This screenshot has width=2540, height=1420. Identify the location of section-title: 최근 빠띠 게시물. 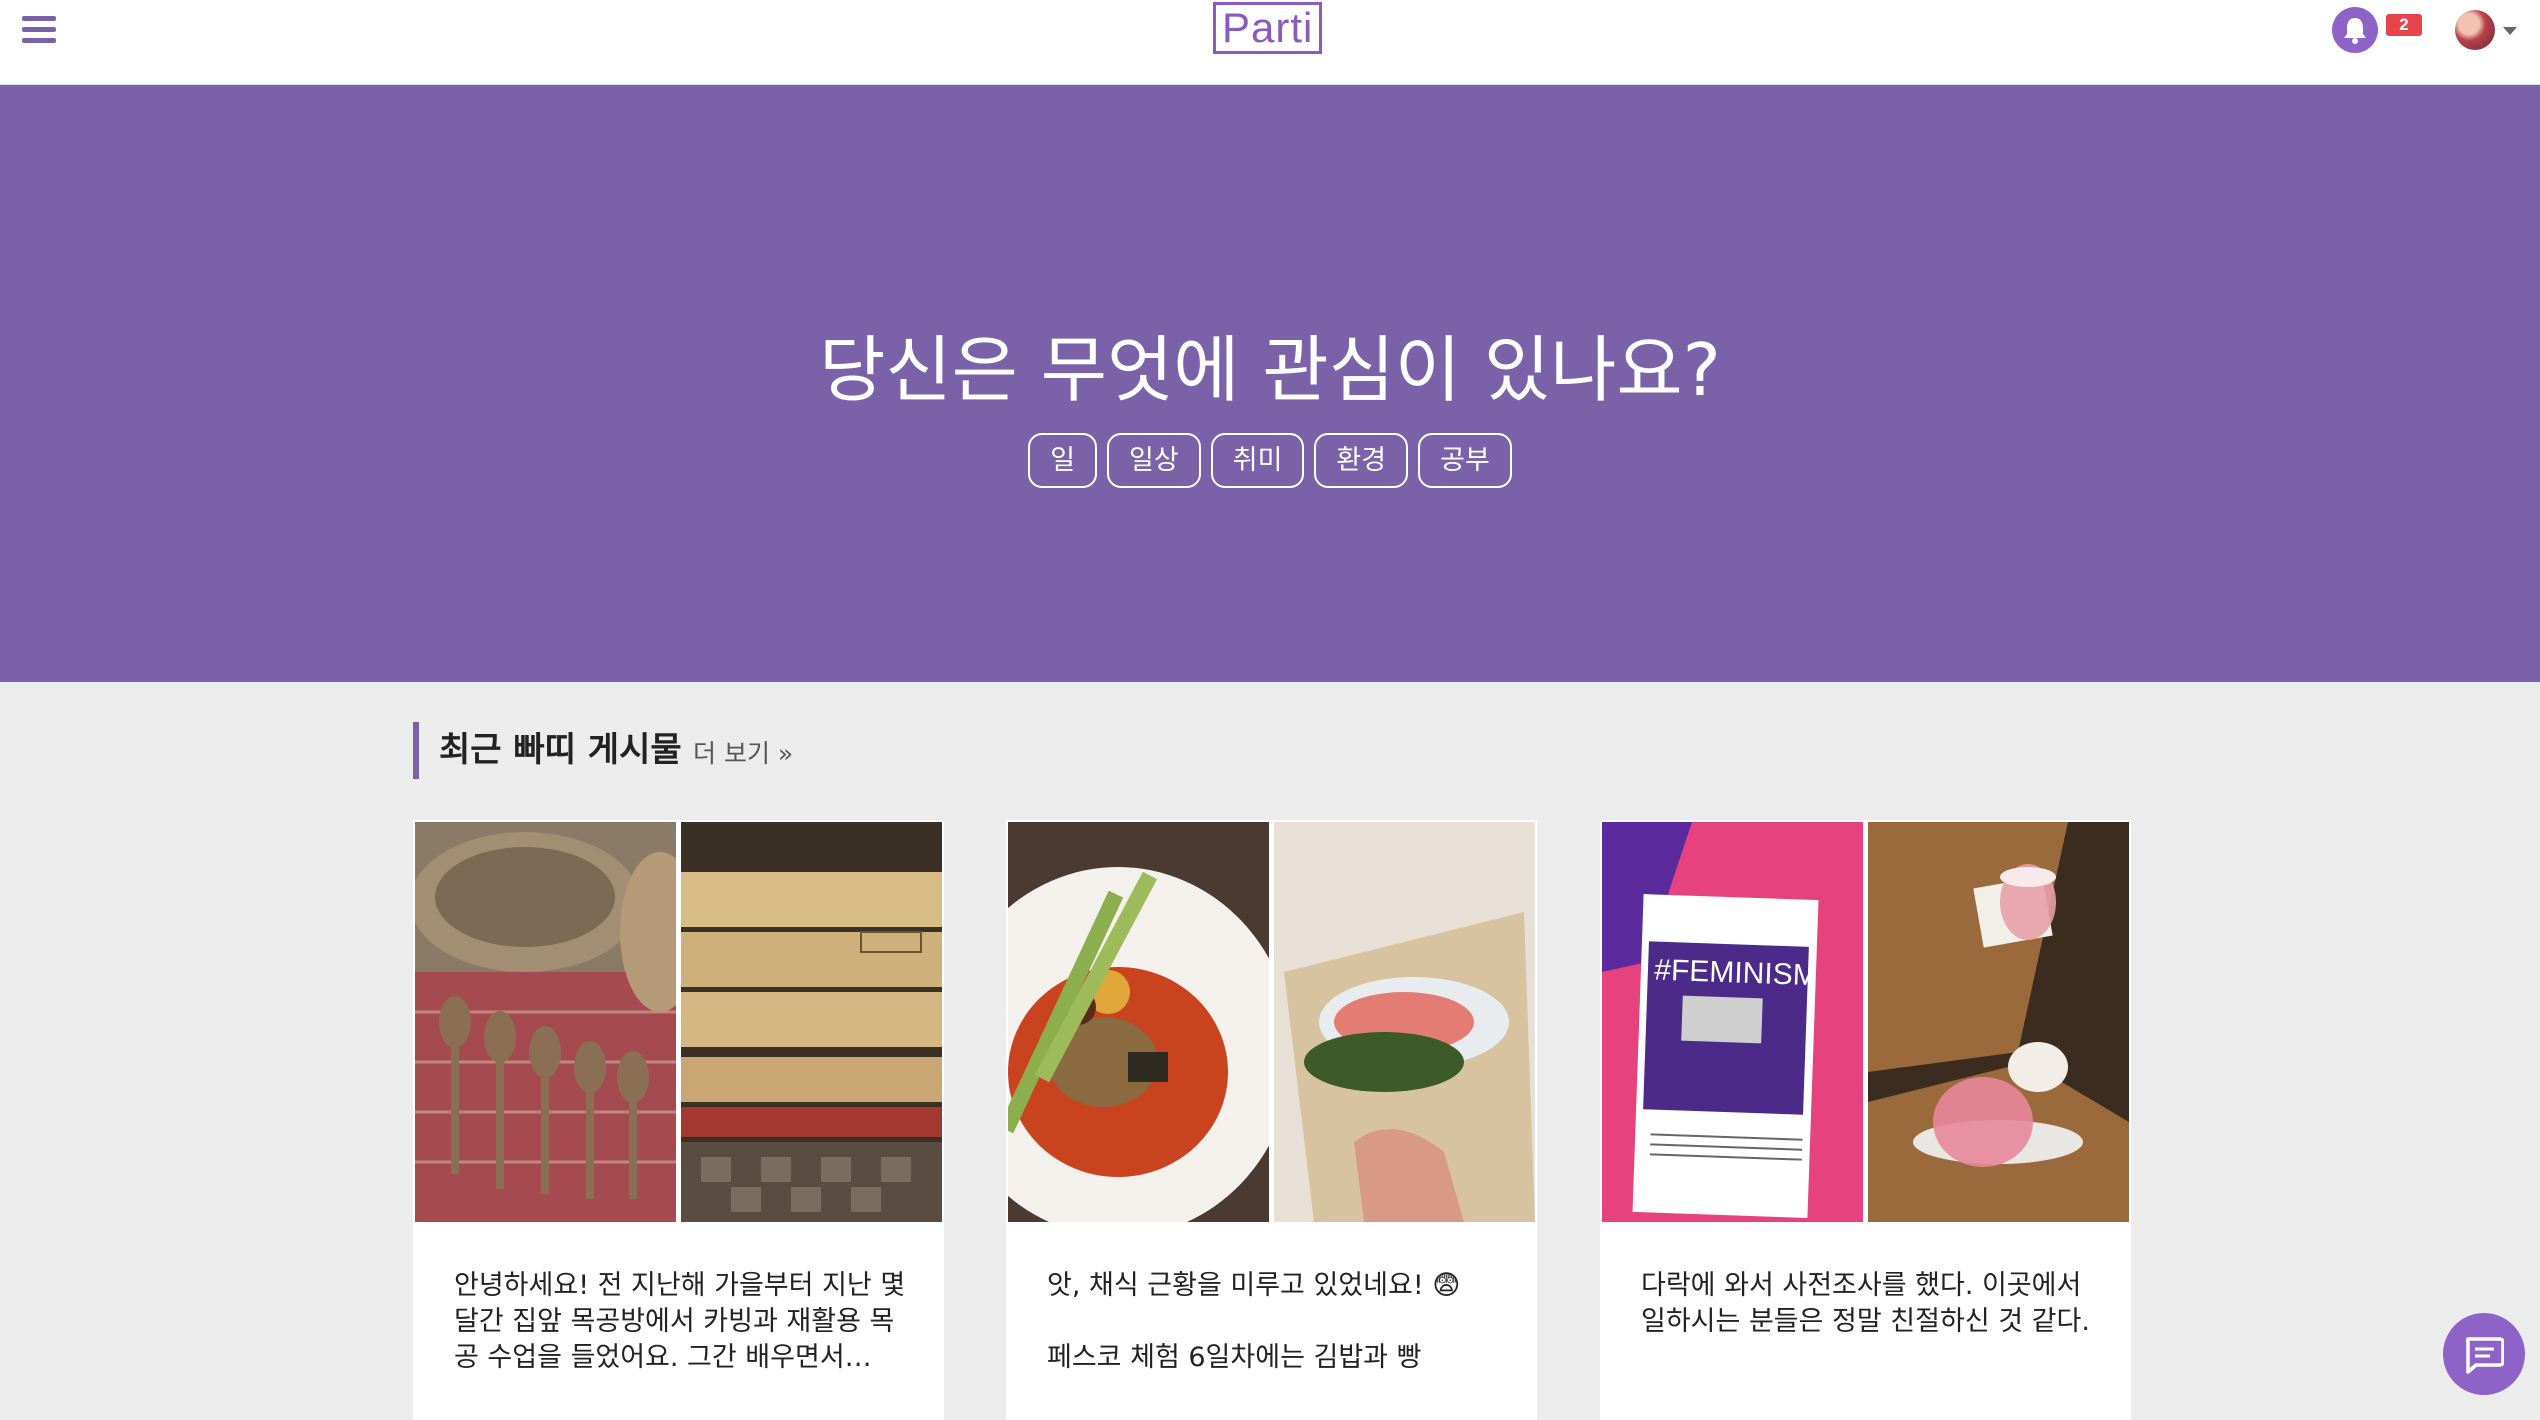
(560, 750).